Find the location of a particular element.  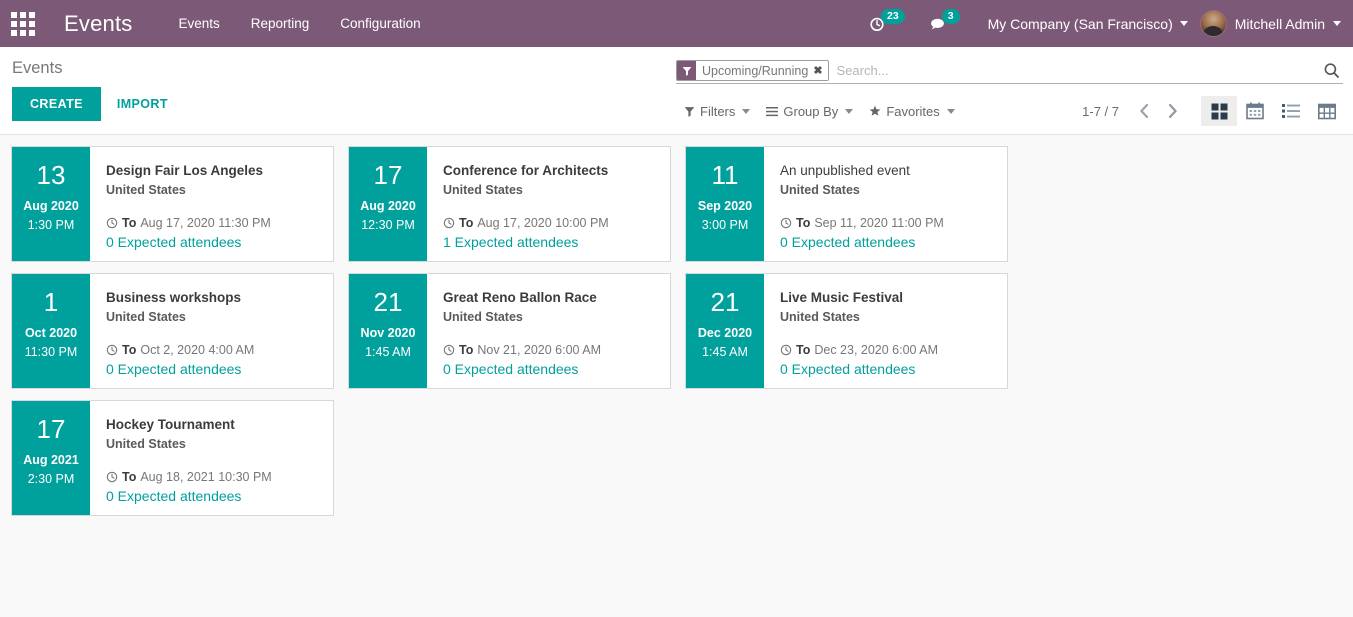

event-month-year: Sep 2020 is located at coordinates (725, 206).